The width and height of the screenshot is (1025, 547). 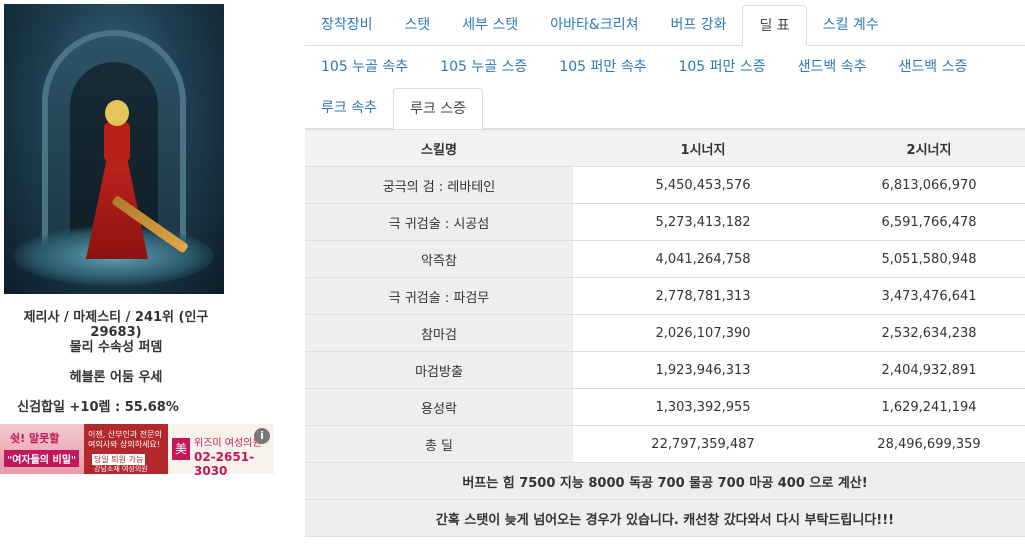 I want to click on ad-mid-clinic: 강남소재 여성의원, so click(x=121, y=469).